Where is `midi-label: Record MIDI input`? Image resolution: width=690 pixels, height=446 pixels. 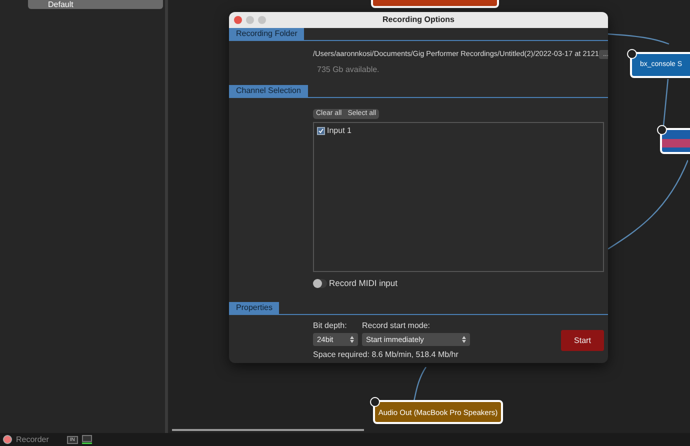
midi-label: Record MIDI input is located at coordinates (363, 283).